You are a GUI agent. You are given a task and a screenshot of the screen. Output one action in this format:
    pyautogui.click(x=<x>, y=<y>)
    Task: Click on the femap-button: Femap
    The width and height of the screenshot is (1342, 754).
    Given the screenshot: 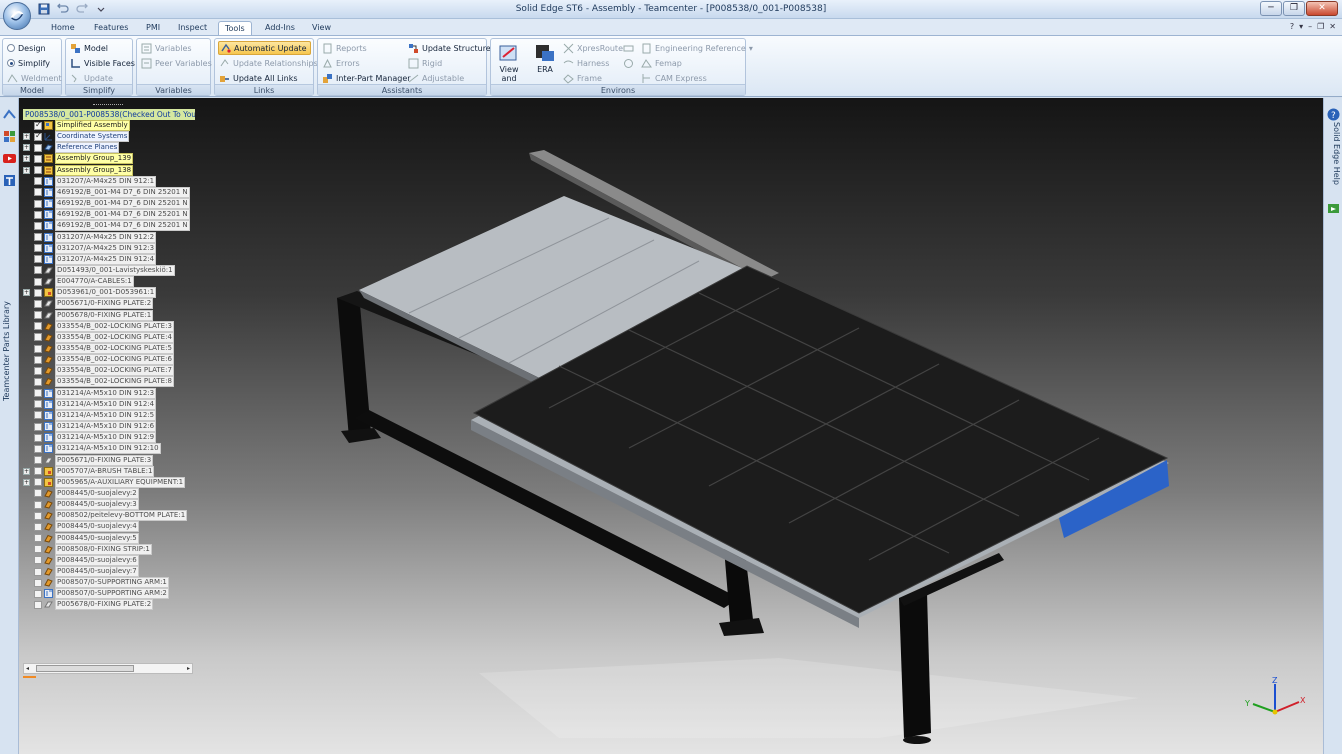 What is the action you would take?
    pyautogui.click(x=661, y=63)
    